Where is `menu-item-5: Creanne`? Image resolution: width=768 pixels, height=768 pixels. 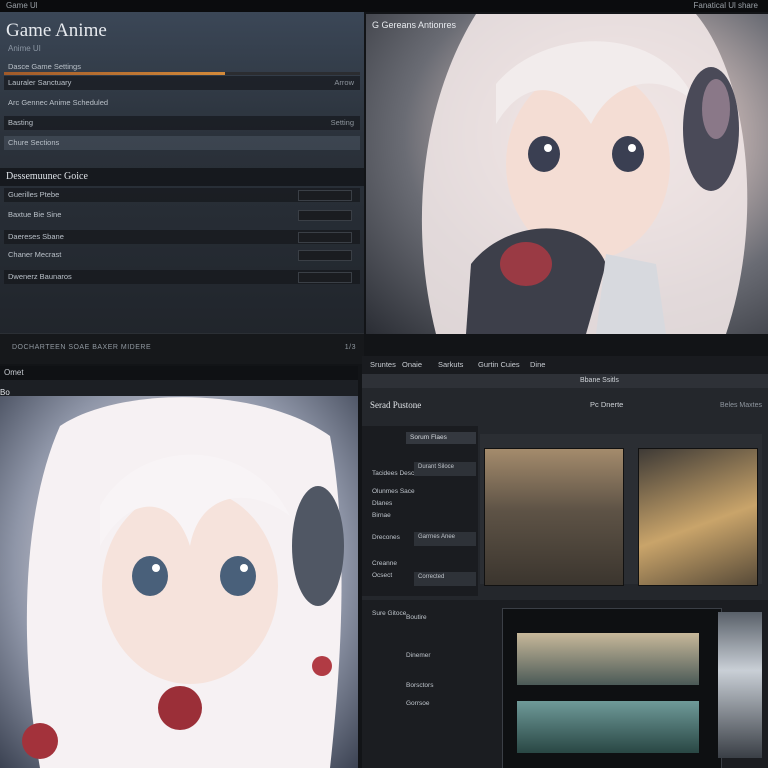 menu-item-5: Creanne is located at coordinates (384, 563).